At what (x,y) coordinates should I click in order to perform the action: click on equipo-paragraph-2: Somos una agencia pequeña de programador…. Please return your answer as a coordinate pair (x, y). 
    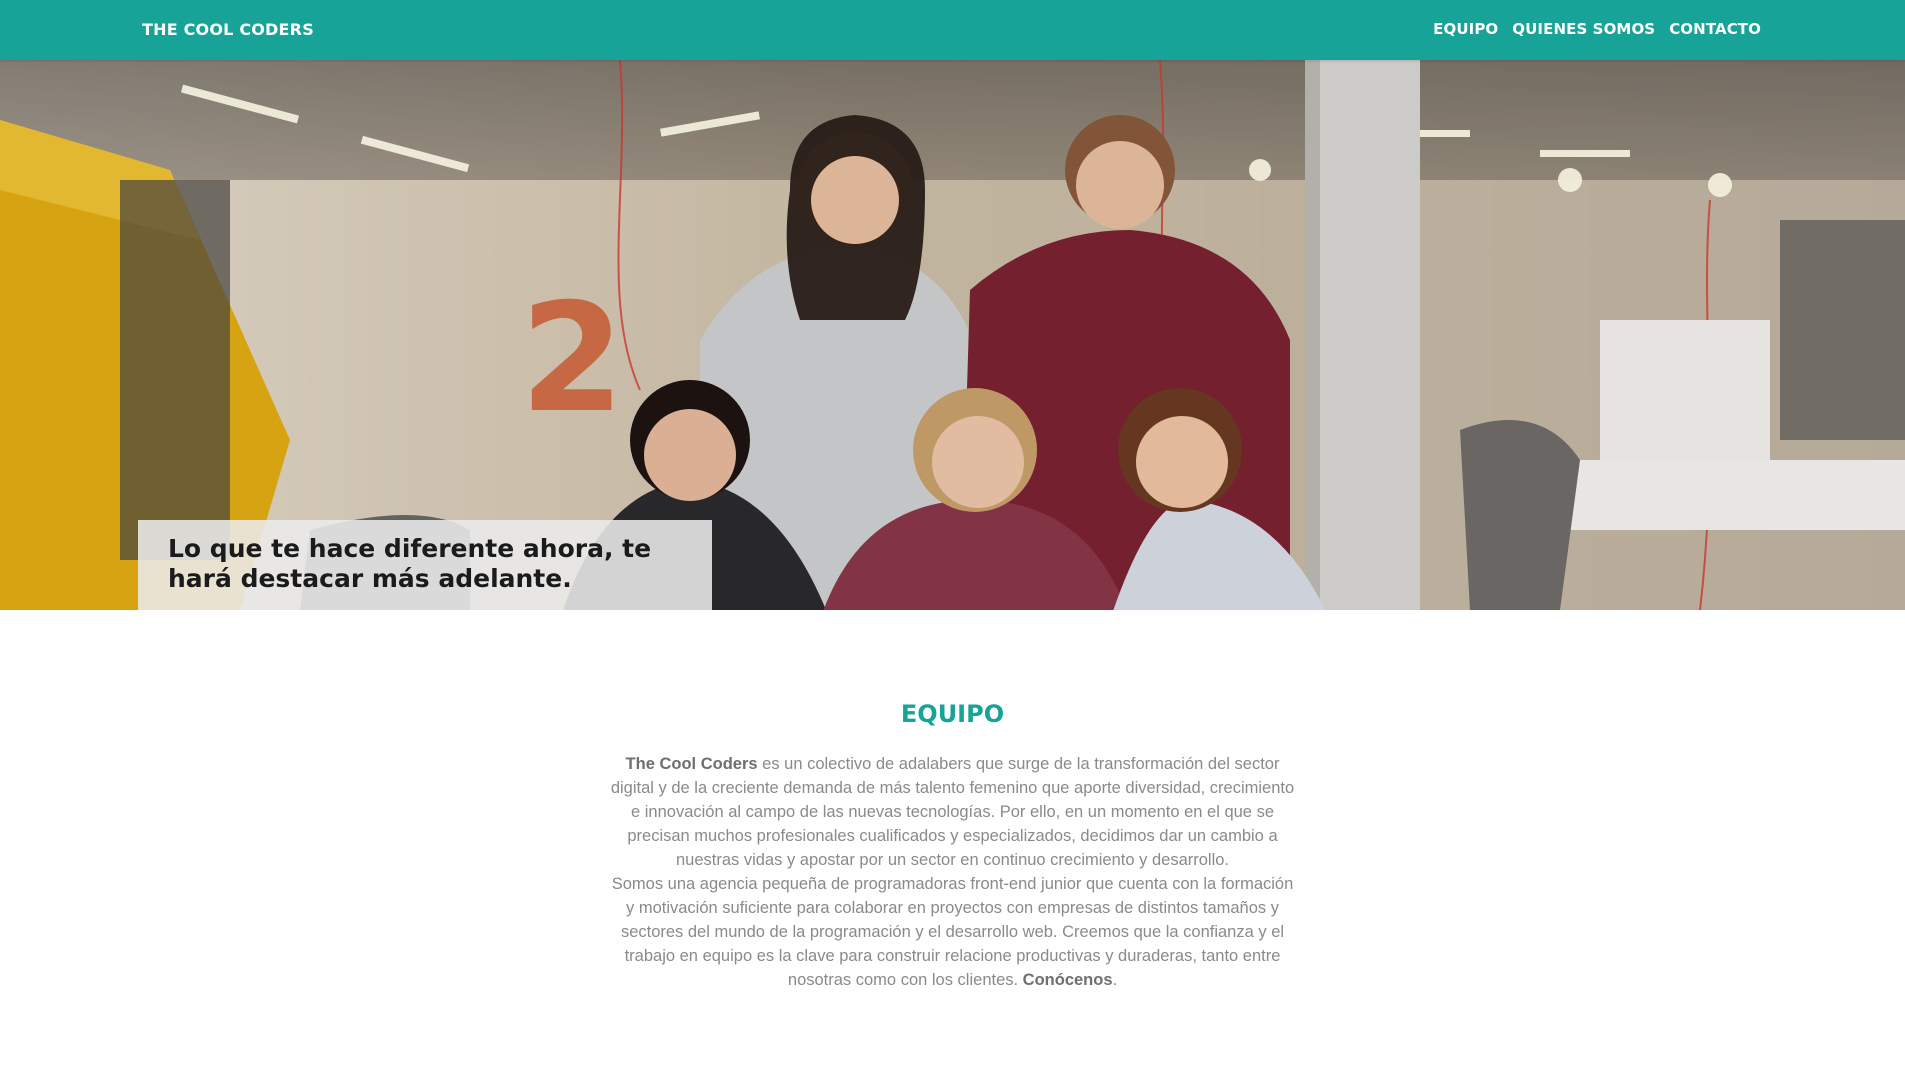
    Looking at the image, I should click on (952, 932).